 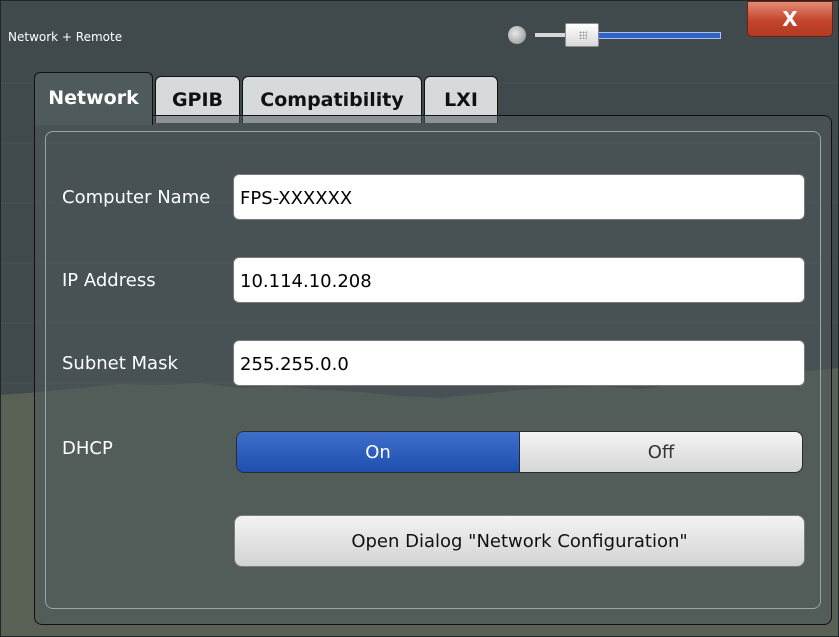 I want to click on dhcp-on-button: On, so click(x=378, y=452).